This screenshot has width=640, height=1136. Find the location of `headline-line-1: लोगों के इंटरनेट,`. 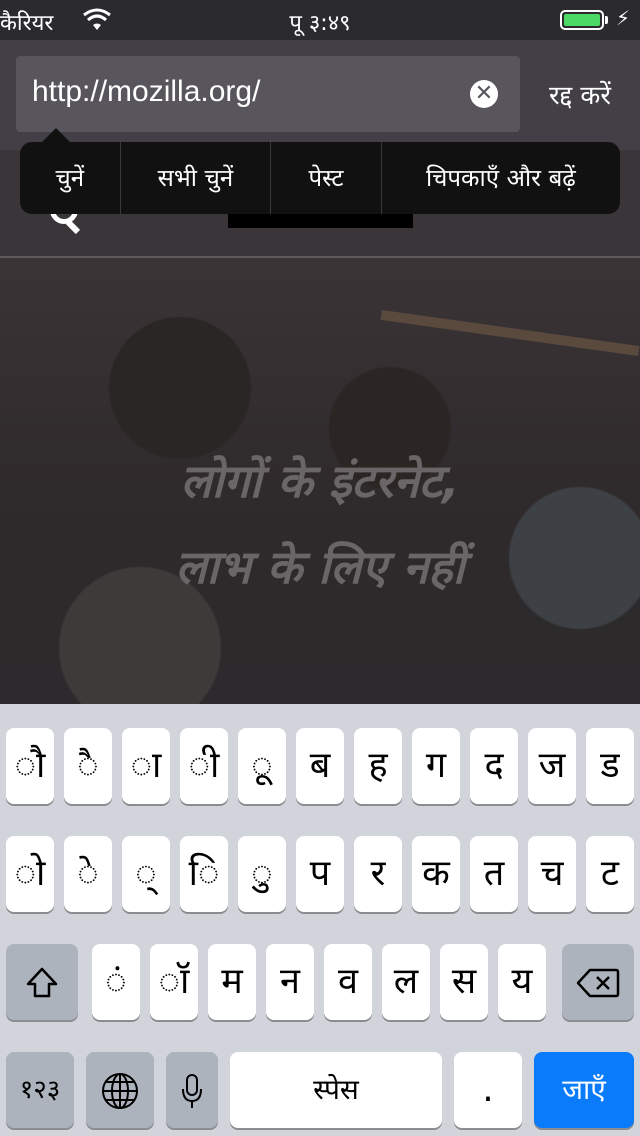

headline-line-1: लोगों के इंटरनेट, is located at coordinates (320, 481).